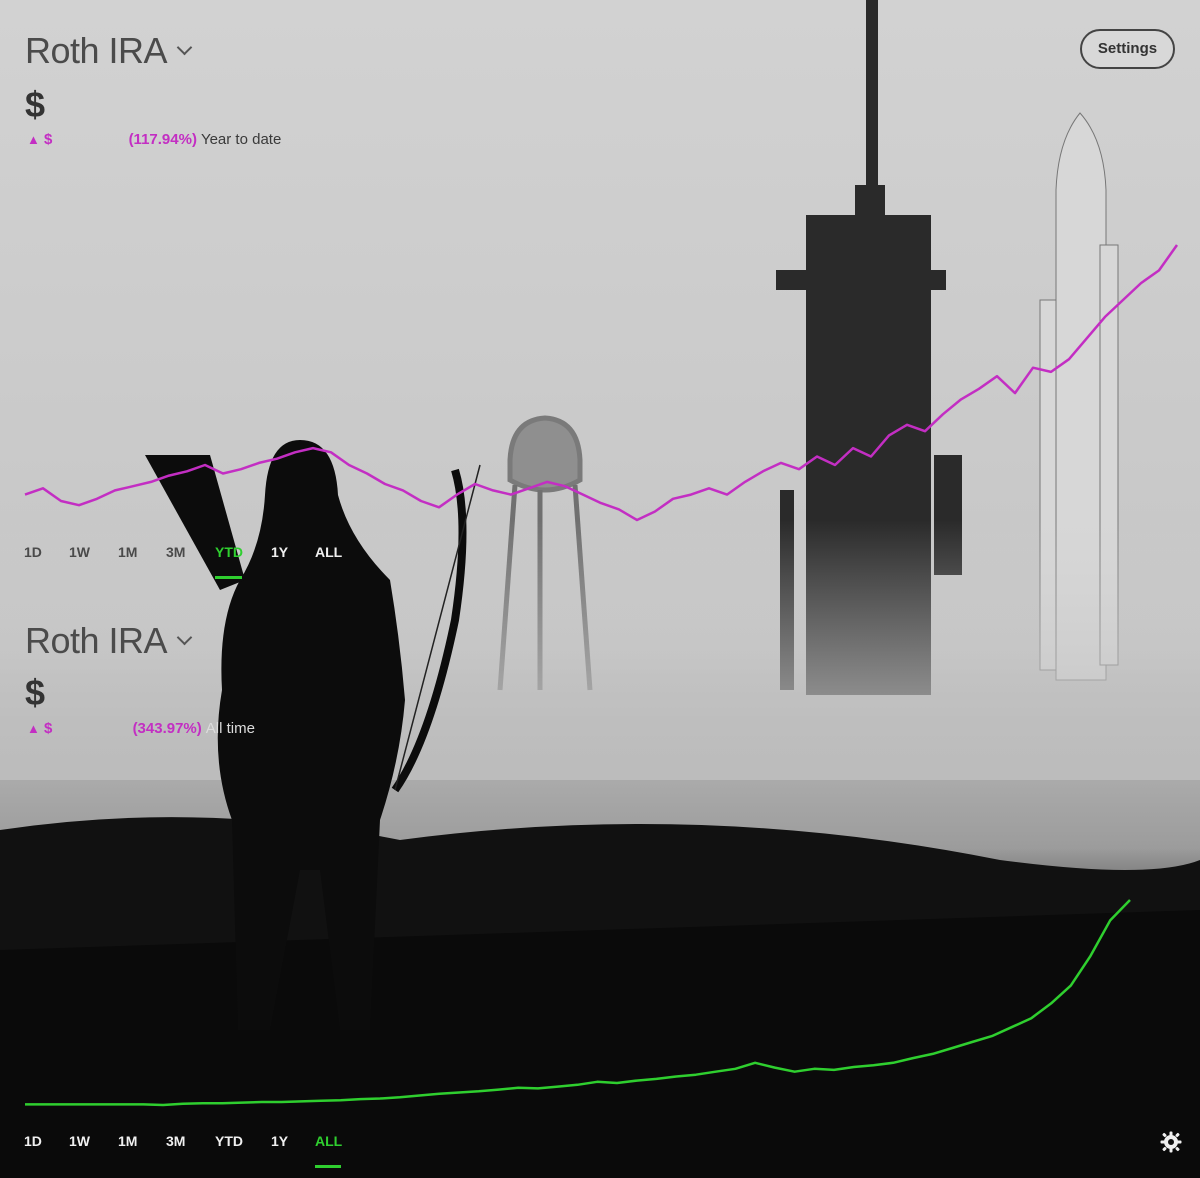 Image resolution: width=1200 pixels, height=1178 pixels. I want to click on account-selector-bottom: Roth IRA, so click(109, 641).